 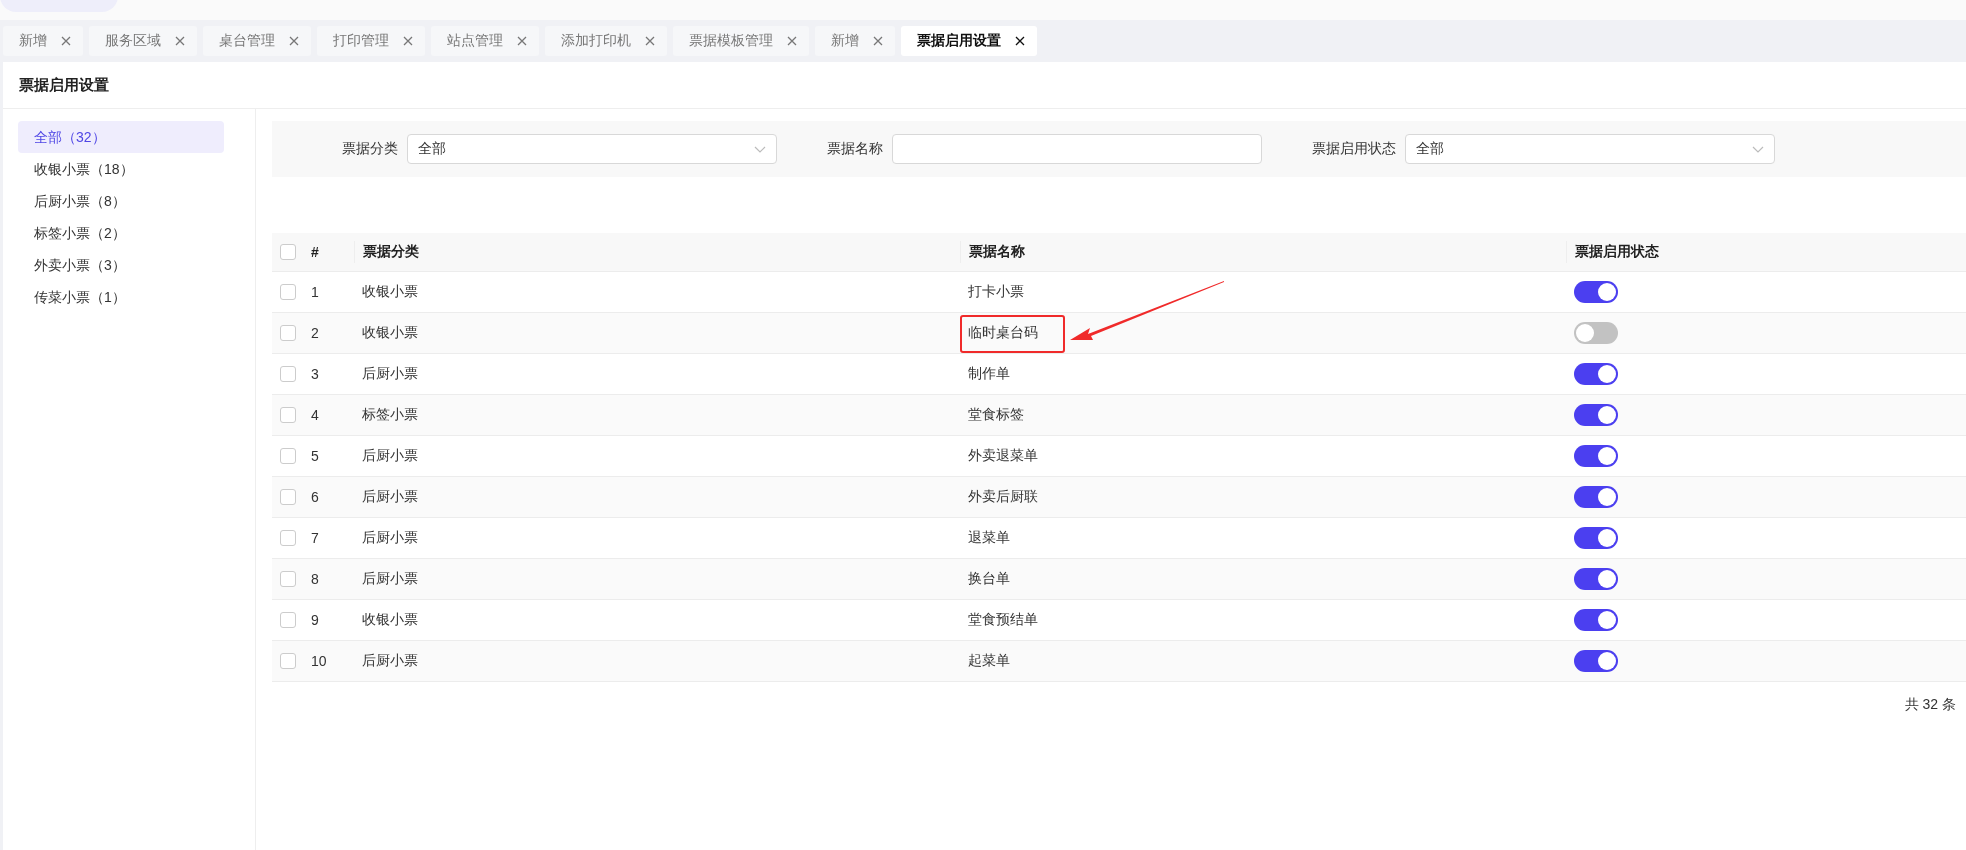 I want to click on tab: 桌台管理, so click(x=257, y=41).